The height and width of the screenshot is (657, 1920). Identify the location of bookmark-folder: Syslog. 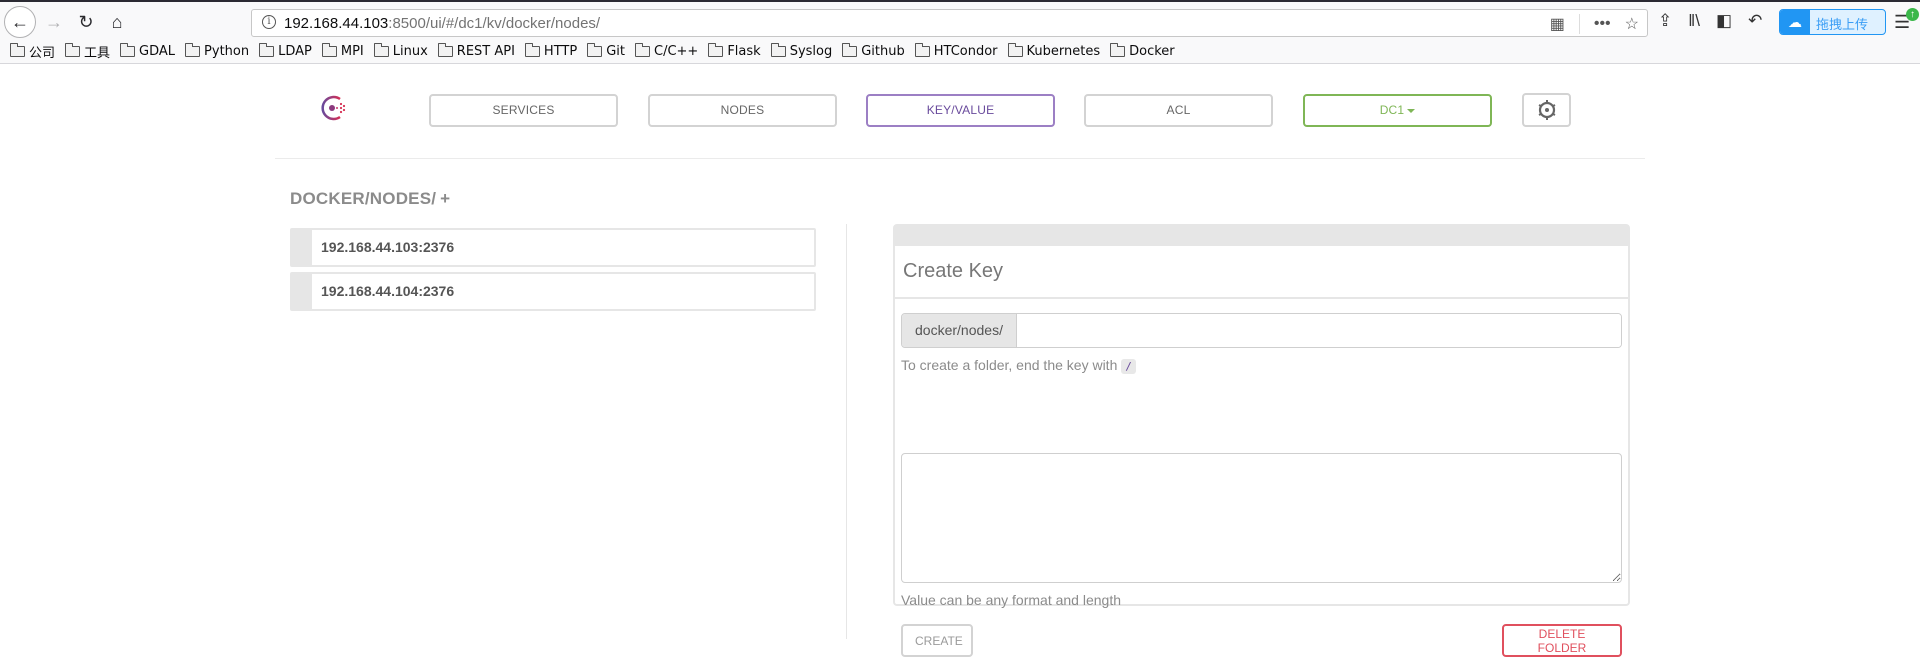
(801, 51).